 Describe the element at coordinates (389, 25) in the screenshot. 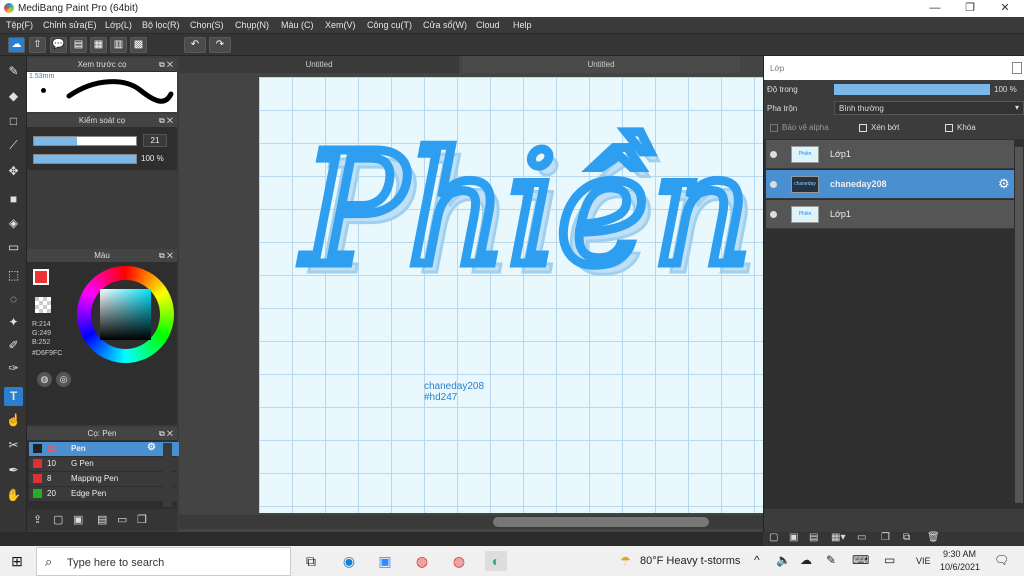

I see `menu-tools: Công cụ(T)` at that location.